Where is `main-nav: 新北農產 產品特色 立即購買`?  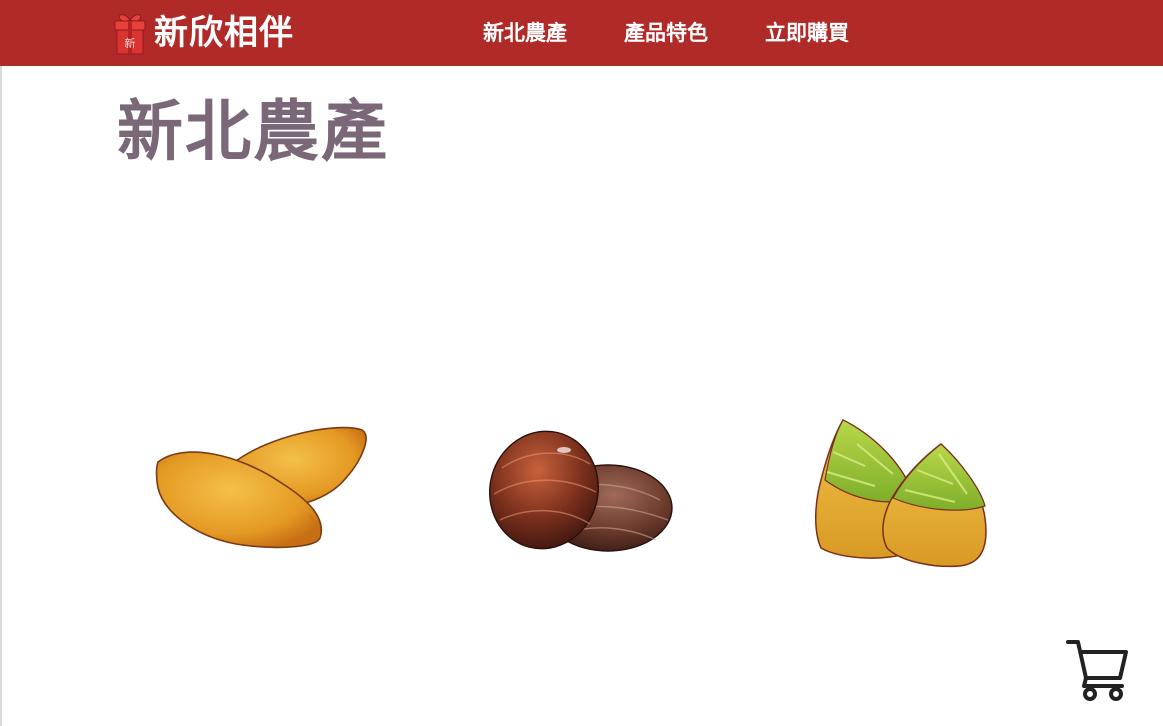 main-nav: 新北農產 產品特色 立即購買 is located at coordinates (694, 33).